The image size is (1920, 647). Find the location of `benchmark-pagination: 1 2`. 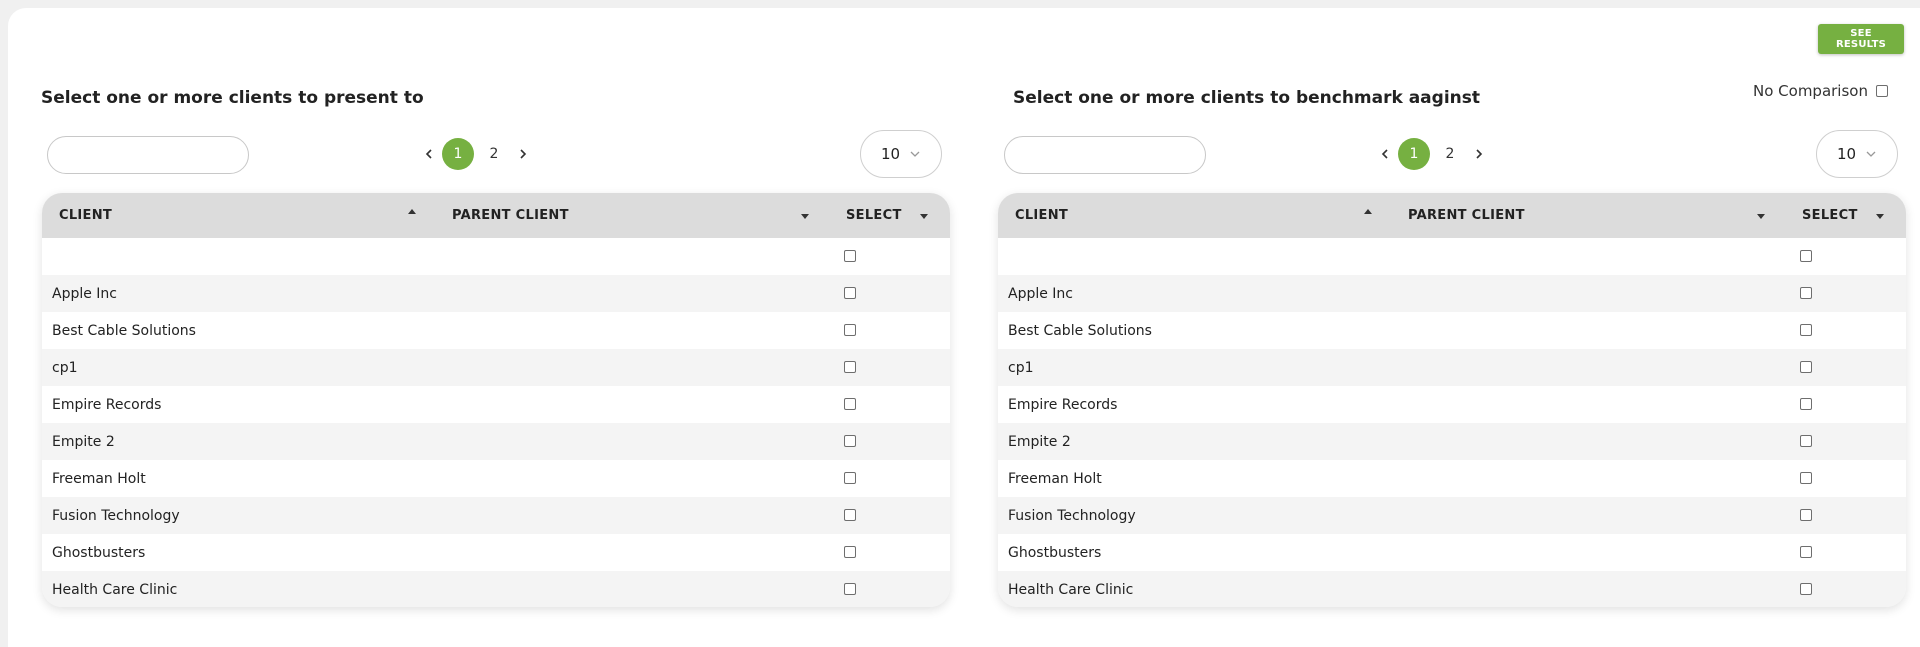

benchmark-pagination: 1 2 is located at coordinates (1432, 154).